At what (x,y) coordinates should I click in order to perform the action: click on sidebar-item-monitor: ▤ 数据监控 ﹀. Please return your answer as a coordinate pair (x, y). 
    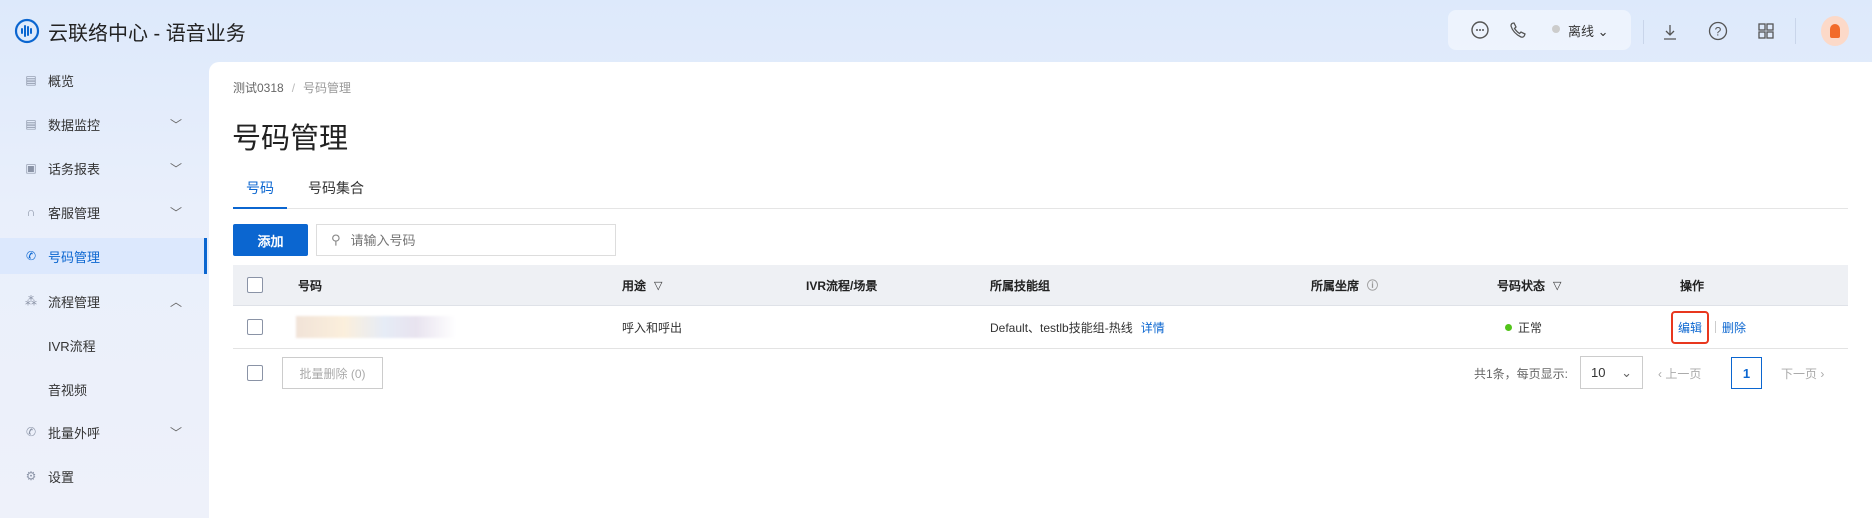
    Looking at the image, I should click on (103, 124).